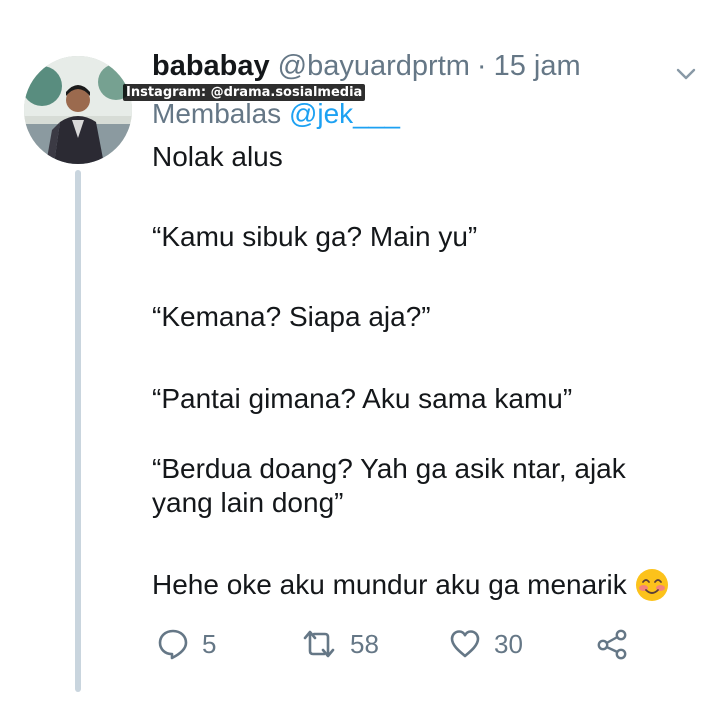  I want to click on like-button: 30, so click(485, 644).